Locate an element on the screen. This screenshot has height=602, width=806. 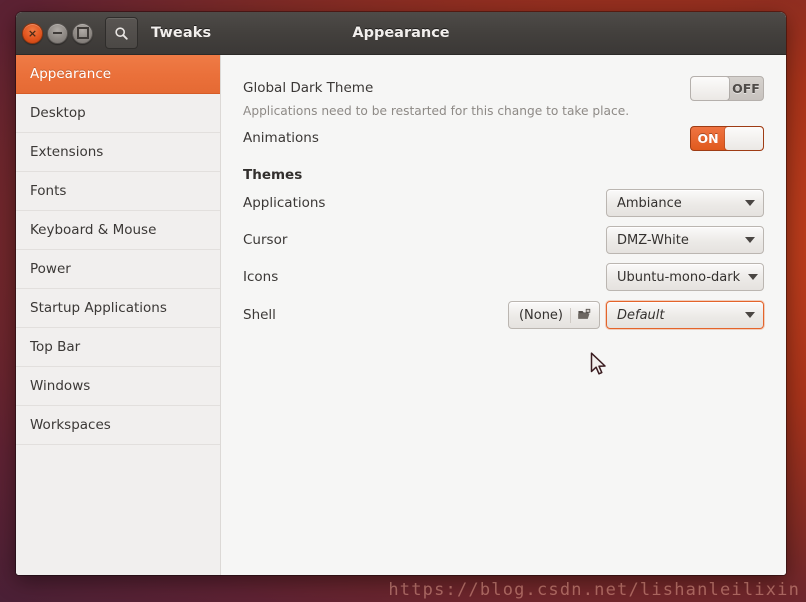
sidebar-item-label: Startup Applications is located at coordinates (98, 308).